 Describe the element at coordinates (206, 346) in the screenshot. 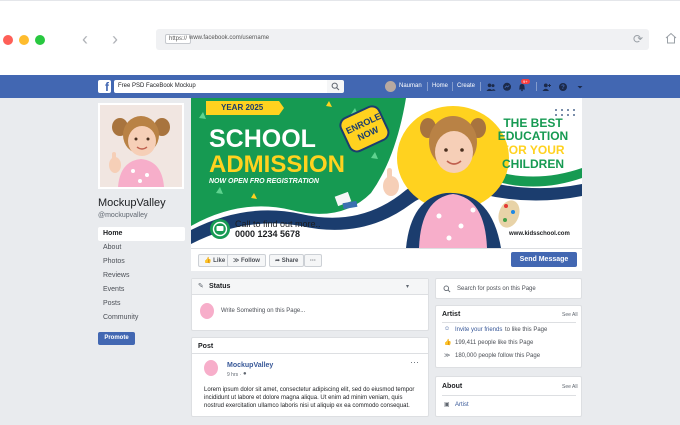

I see `post-card-title: Post` at that location.